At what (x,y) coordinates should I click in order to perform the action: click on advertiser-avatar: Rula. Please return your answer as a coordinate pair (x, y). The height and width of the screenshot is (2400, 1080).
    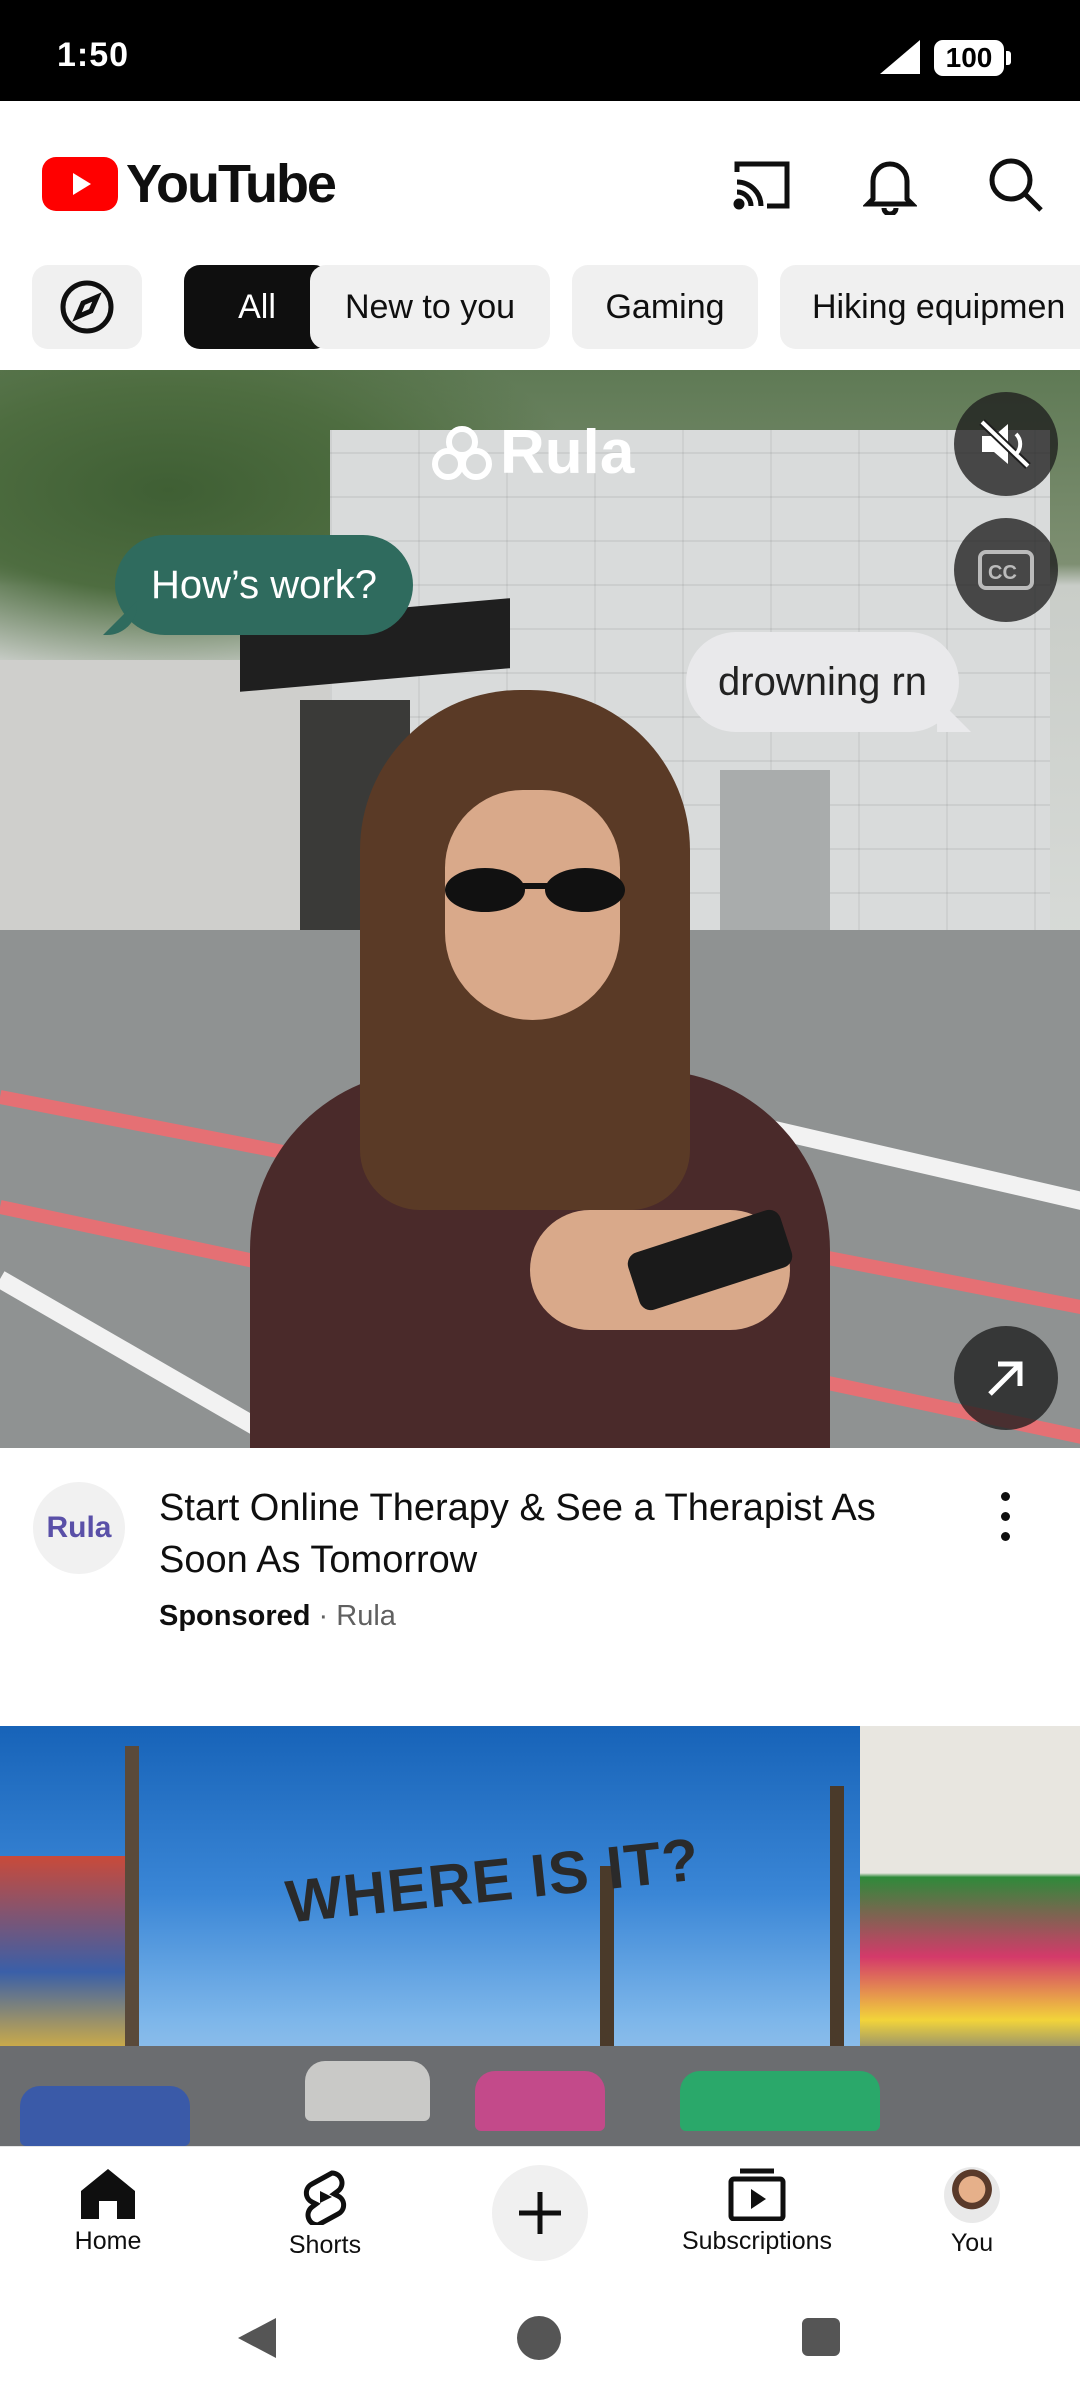
    Looking at the image, I should click on (79, 1528).